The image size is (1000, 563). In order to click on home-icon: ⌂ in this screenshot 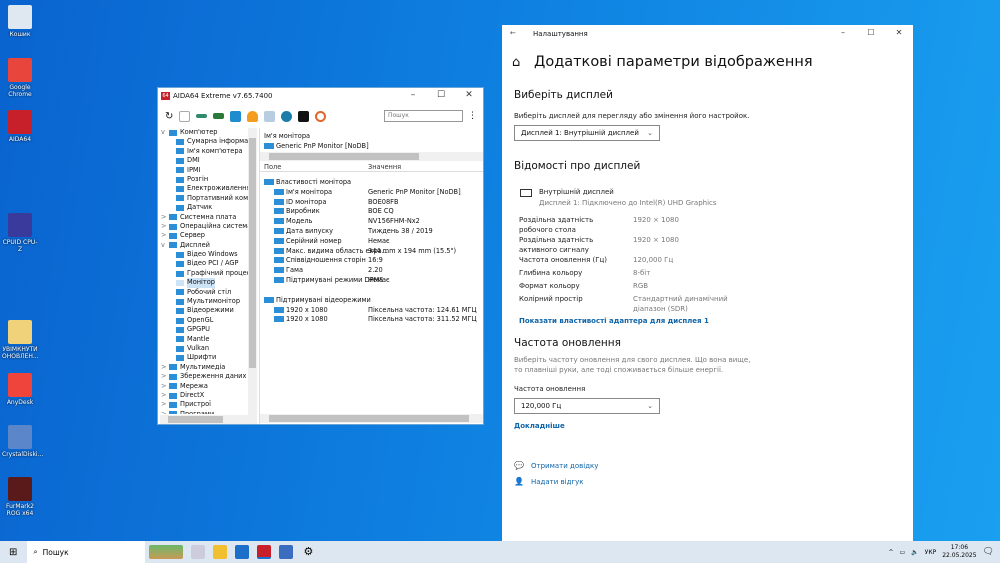, I will do `click(516, 62)`.